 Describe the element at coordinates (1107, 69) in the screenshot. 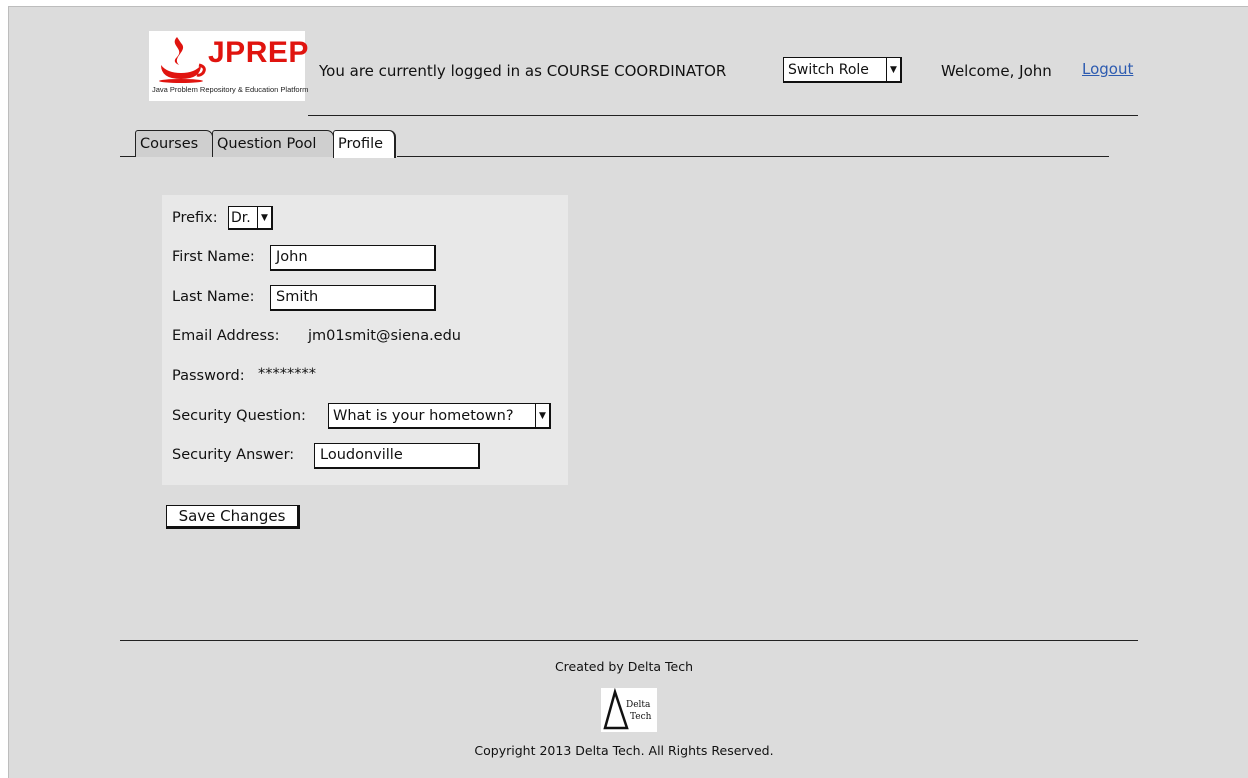

I see `logout-link: Logout` at that location.